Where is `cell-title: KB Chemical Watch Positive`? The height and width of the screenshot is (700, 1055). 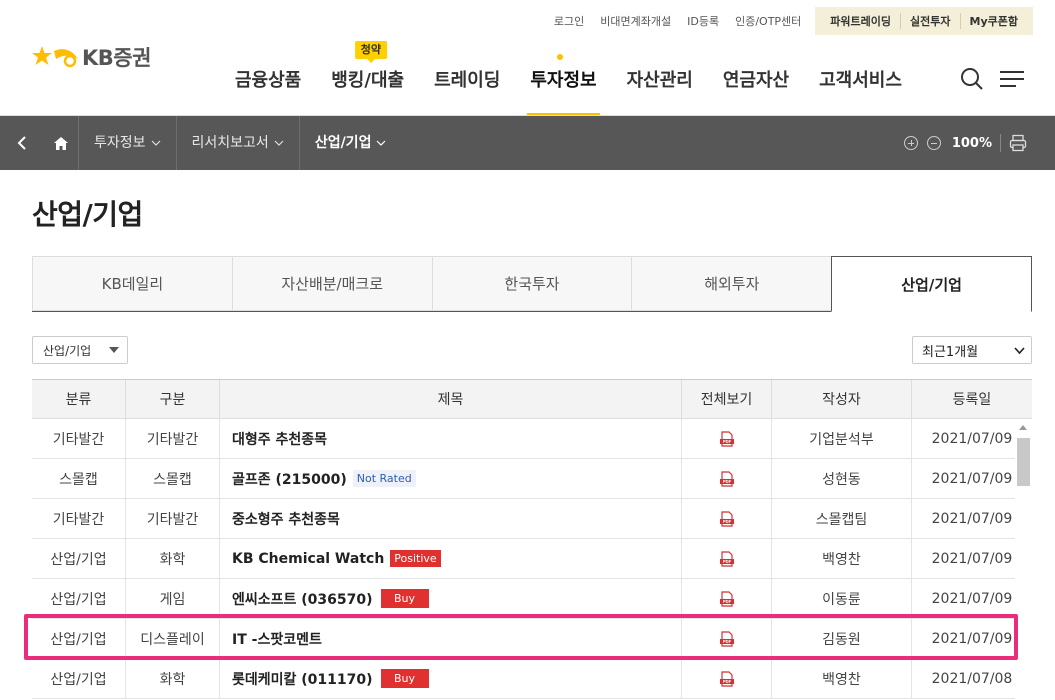 cell-title: KB Chemical Watch Positive is located at coordinates (451, 558).